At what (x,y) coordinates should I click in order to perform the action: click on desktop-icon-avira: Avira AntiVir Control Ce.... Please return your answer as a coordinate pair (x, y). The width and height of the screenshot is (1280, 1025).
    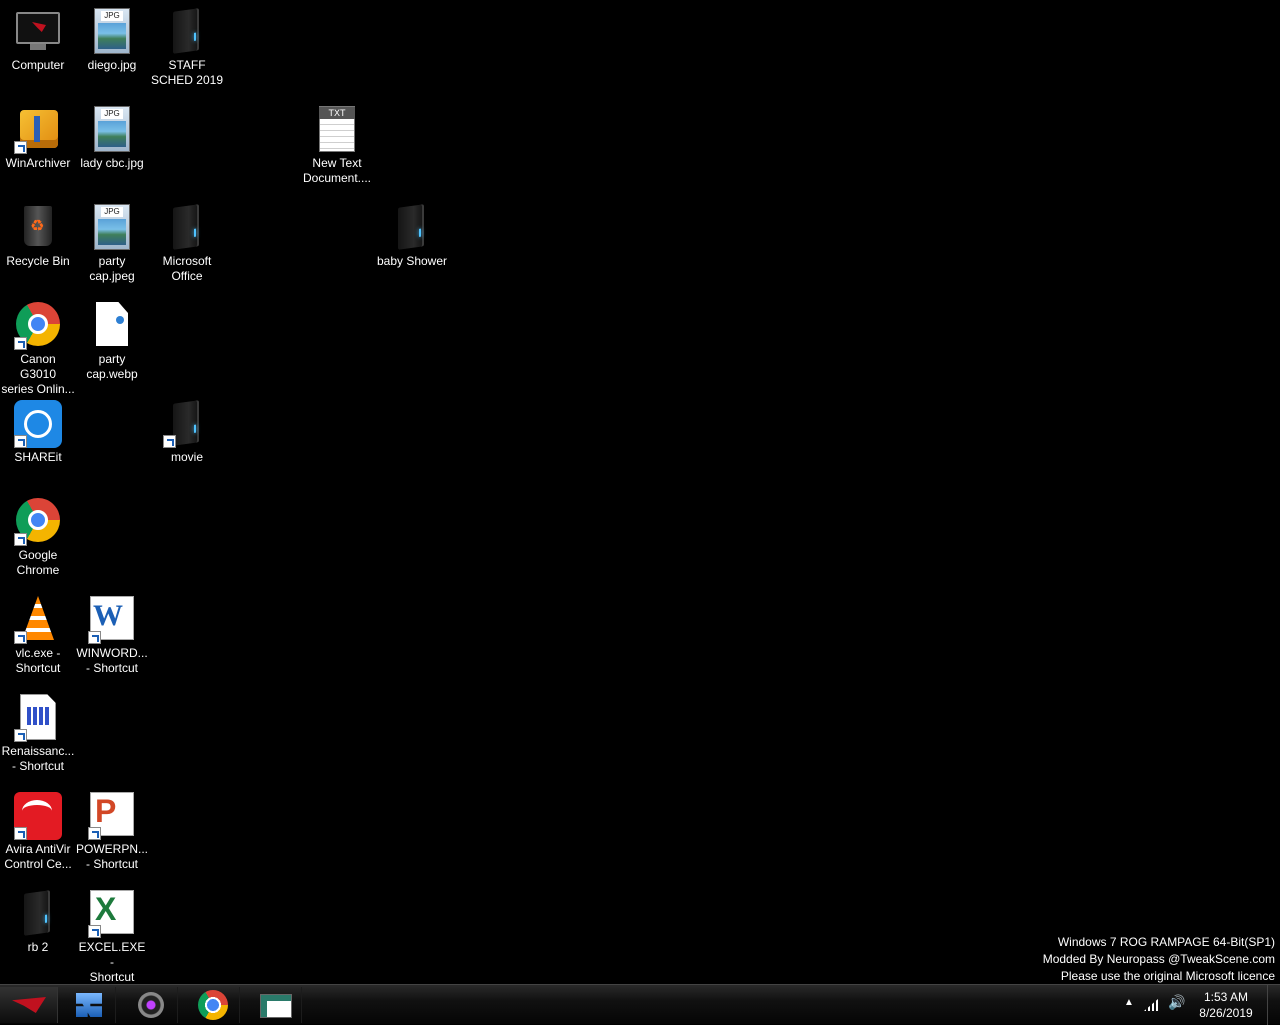
    Looking at the image, I should click on (38, 832).